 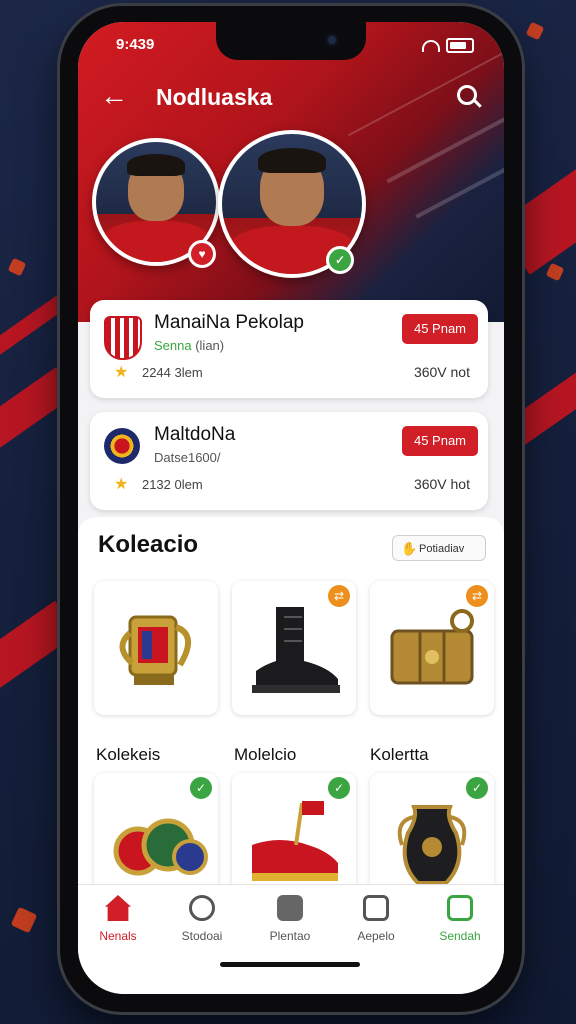 I want to click on tab-label: Aepelo, so click(x=376, y=936).